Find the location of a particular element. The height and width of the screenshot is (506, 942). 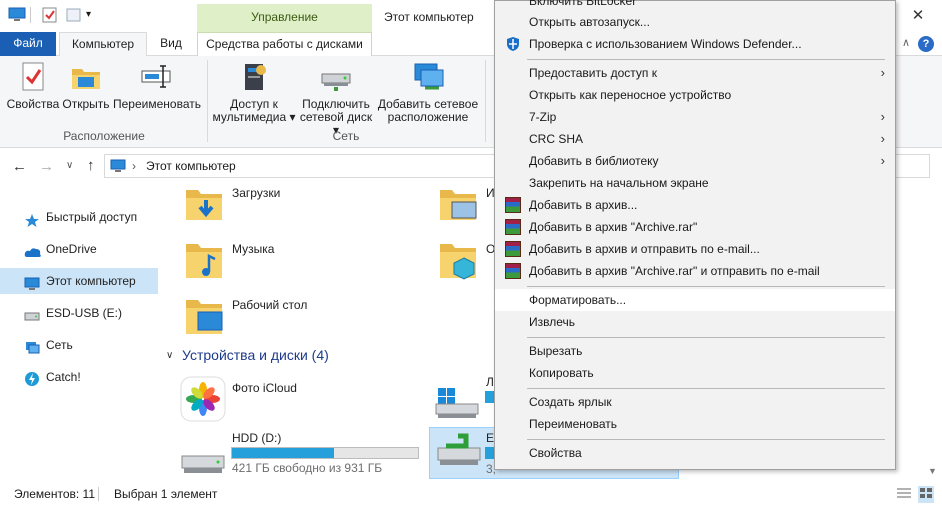

section-collapse-icon: ∨ is located at coordinates (169, 355).